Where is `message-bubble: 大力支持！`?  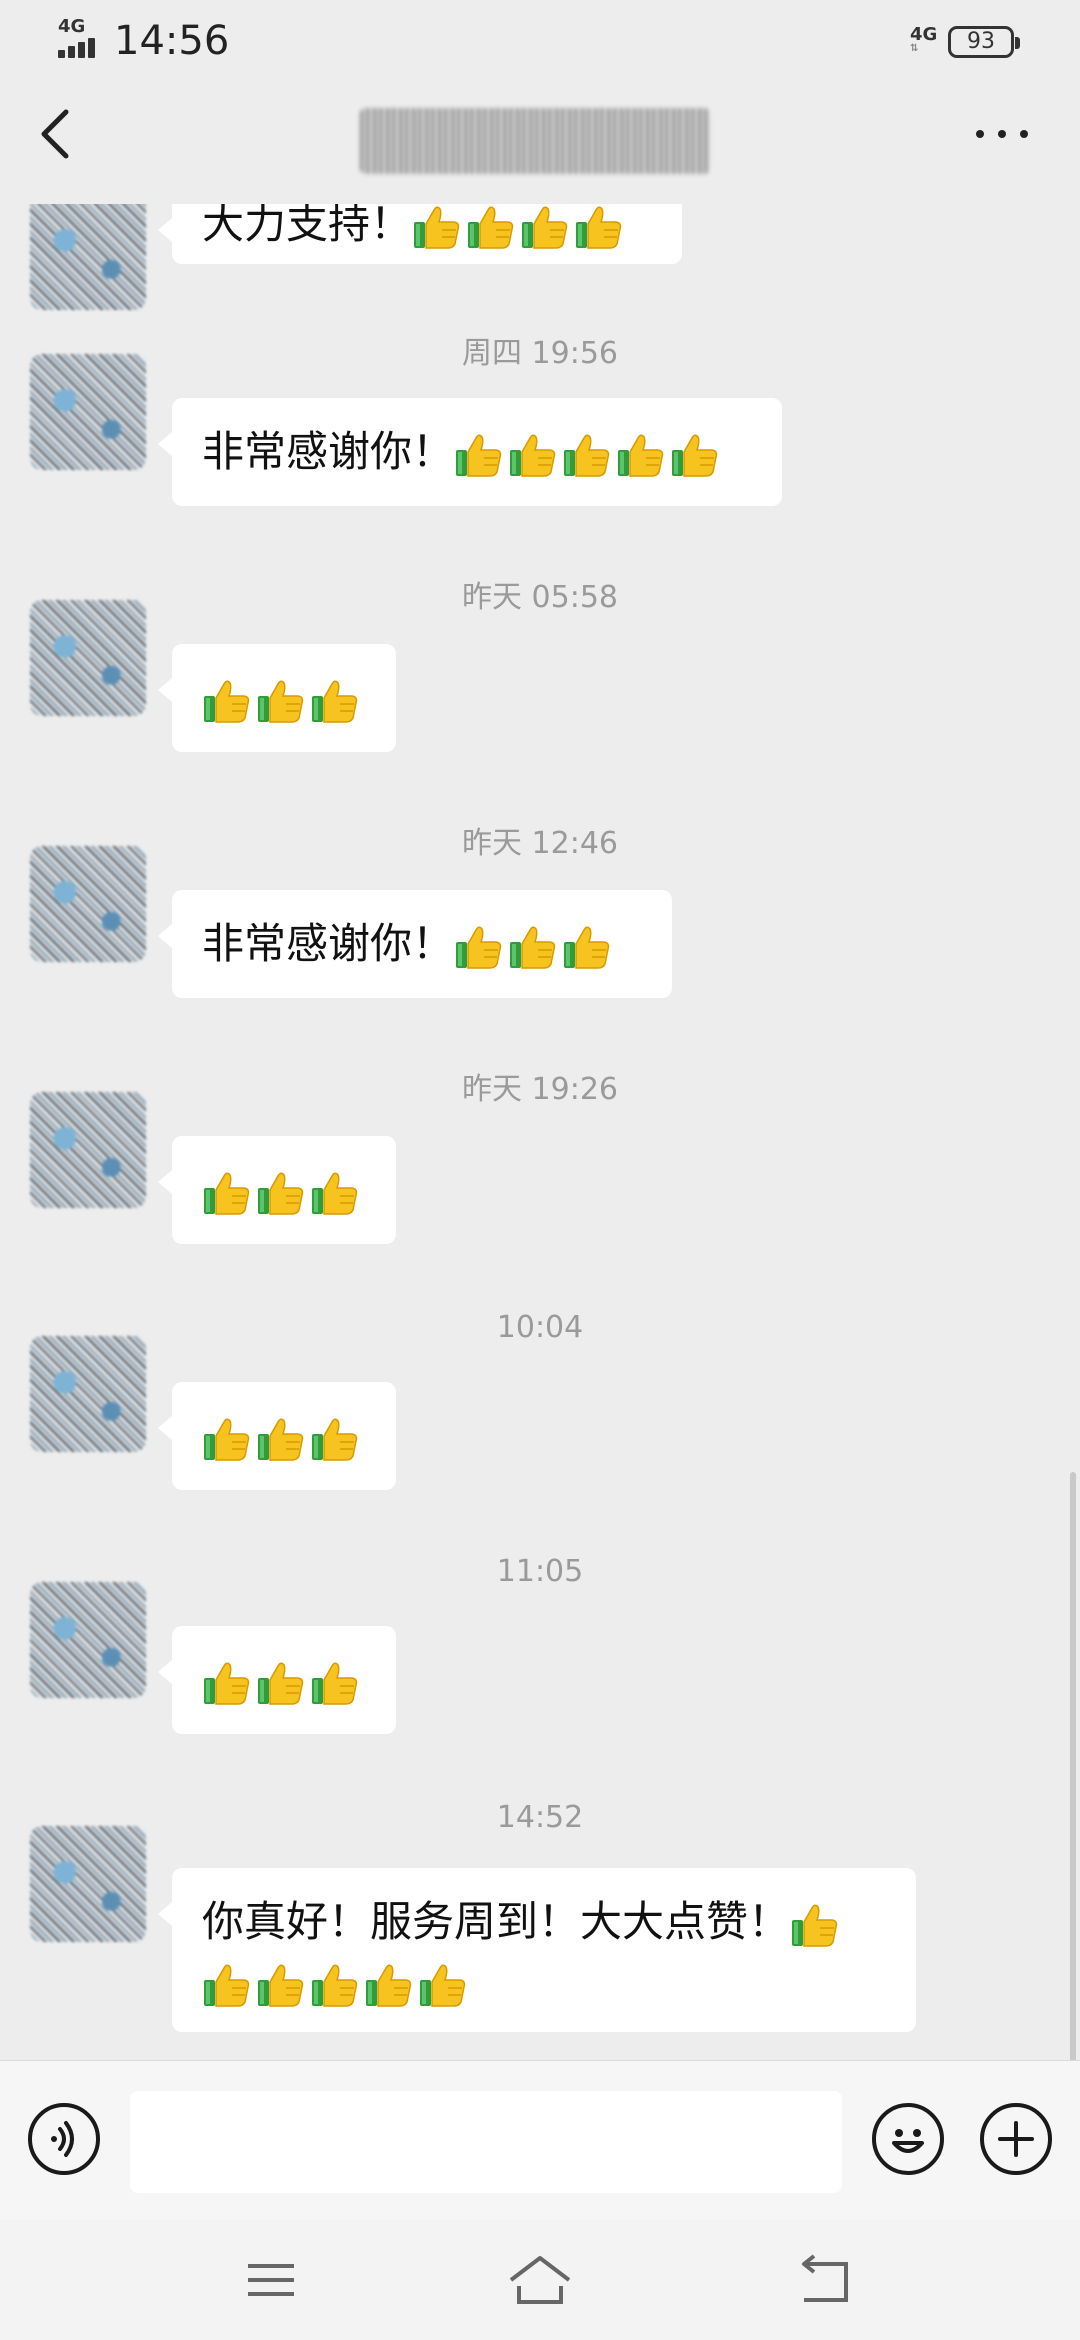 message-bubble: 大力支持！ is located at coordinates (420, 234).